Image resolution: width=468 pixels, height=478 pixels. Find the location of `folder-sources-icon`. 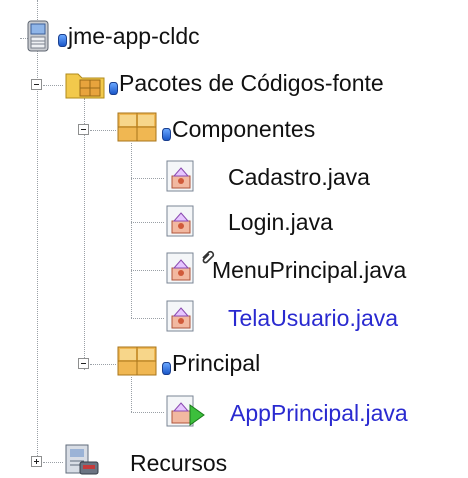

folder-sources-icon is located at coordinates (85, 86).